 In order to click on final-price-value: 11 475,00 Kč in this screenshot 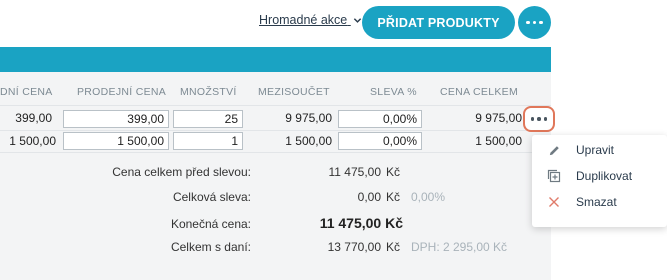, I will do `click(361, 223)`.